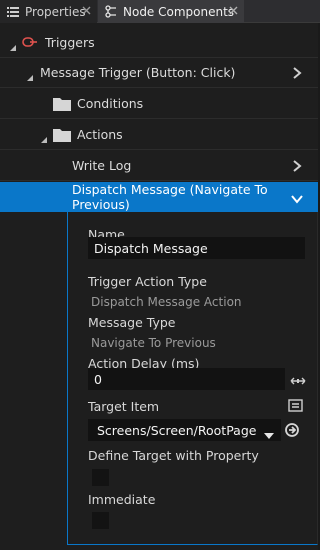  What do you see at coordinates (179, 11) in the screenshot?
I see `tab-node-components-label: Node Components` at bounding box center [179, 11].